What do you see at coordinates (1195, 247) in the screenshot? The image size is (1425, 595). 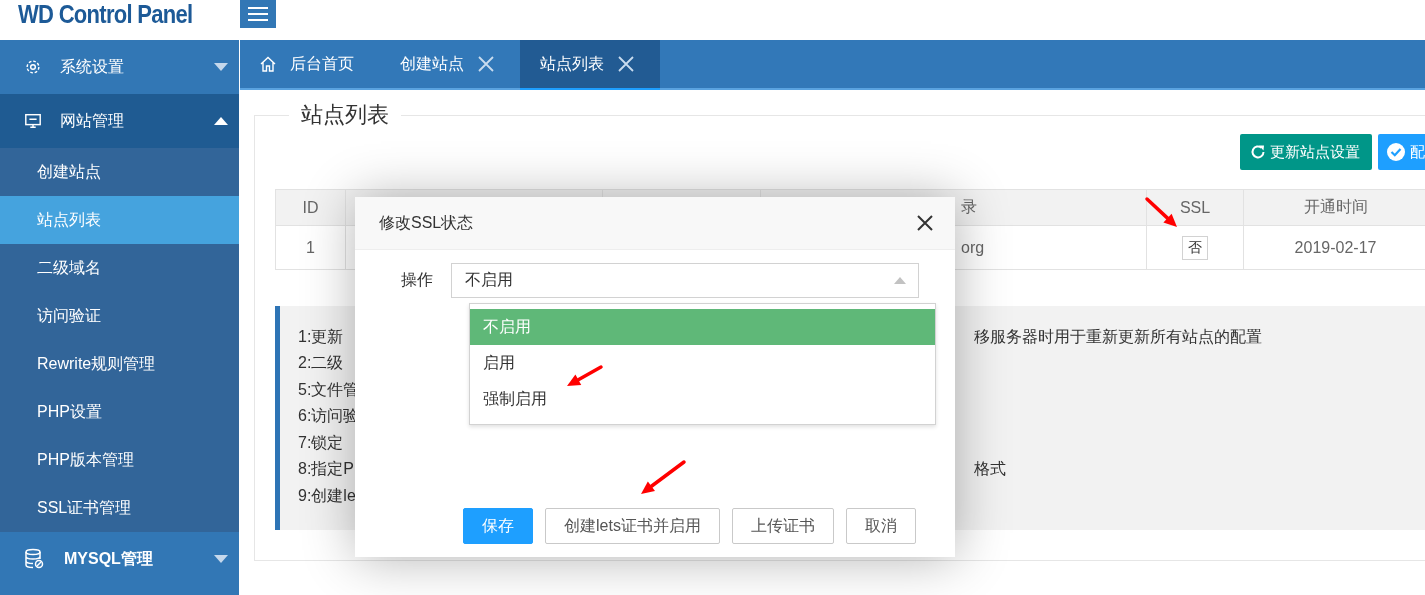 I see `ssl-status-button: 否` at bounding box center [1195, 247].